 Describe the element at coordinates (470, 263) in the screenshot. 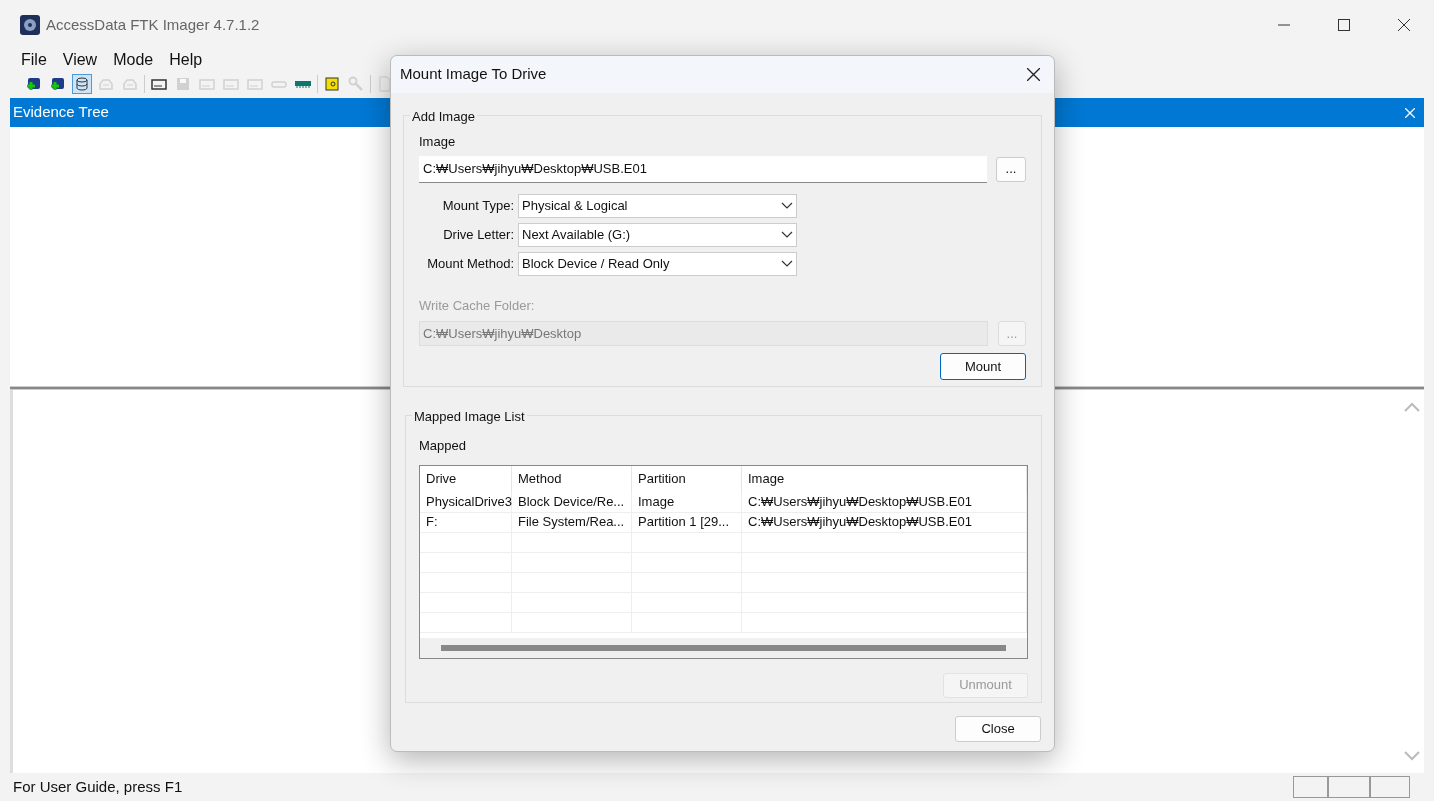

I see `field-label: Mount Method:` at that location.